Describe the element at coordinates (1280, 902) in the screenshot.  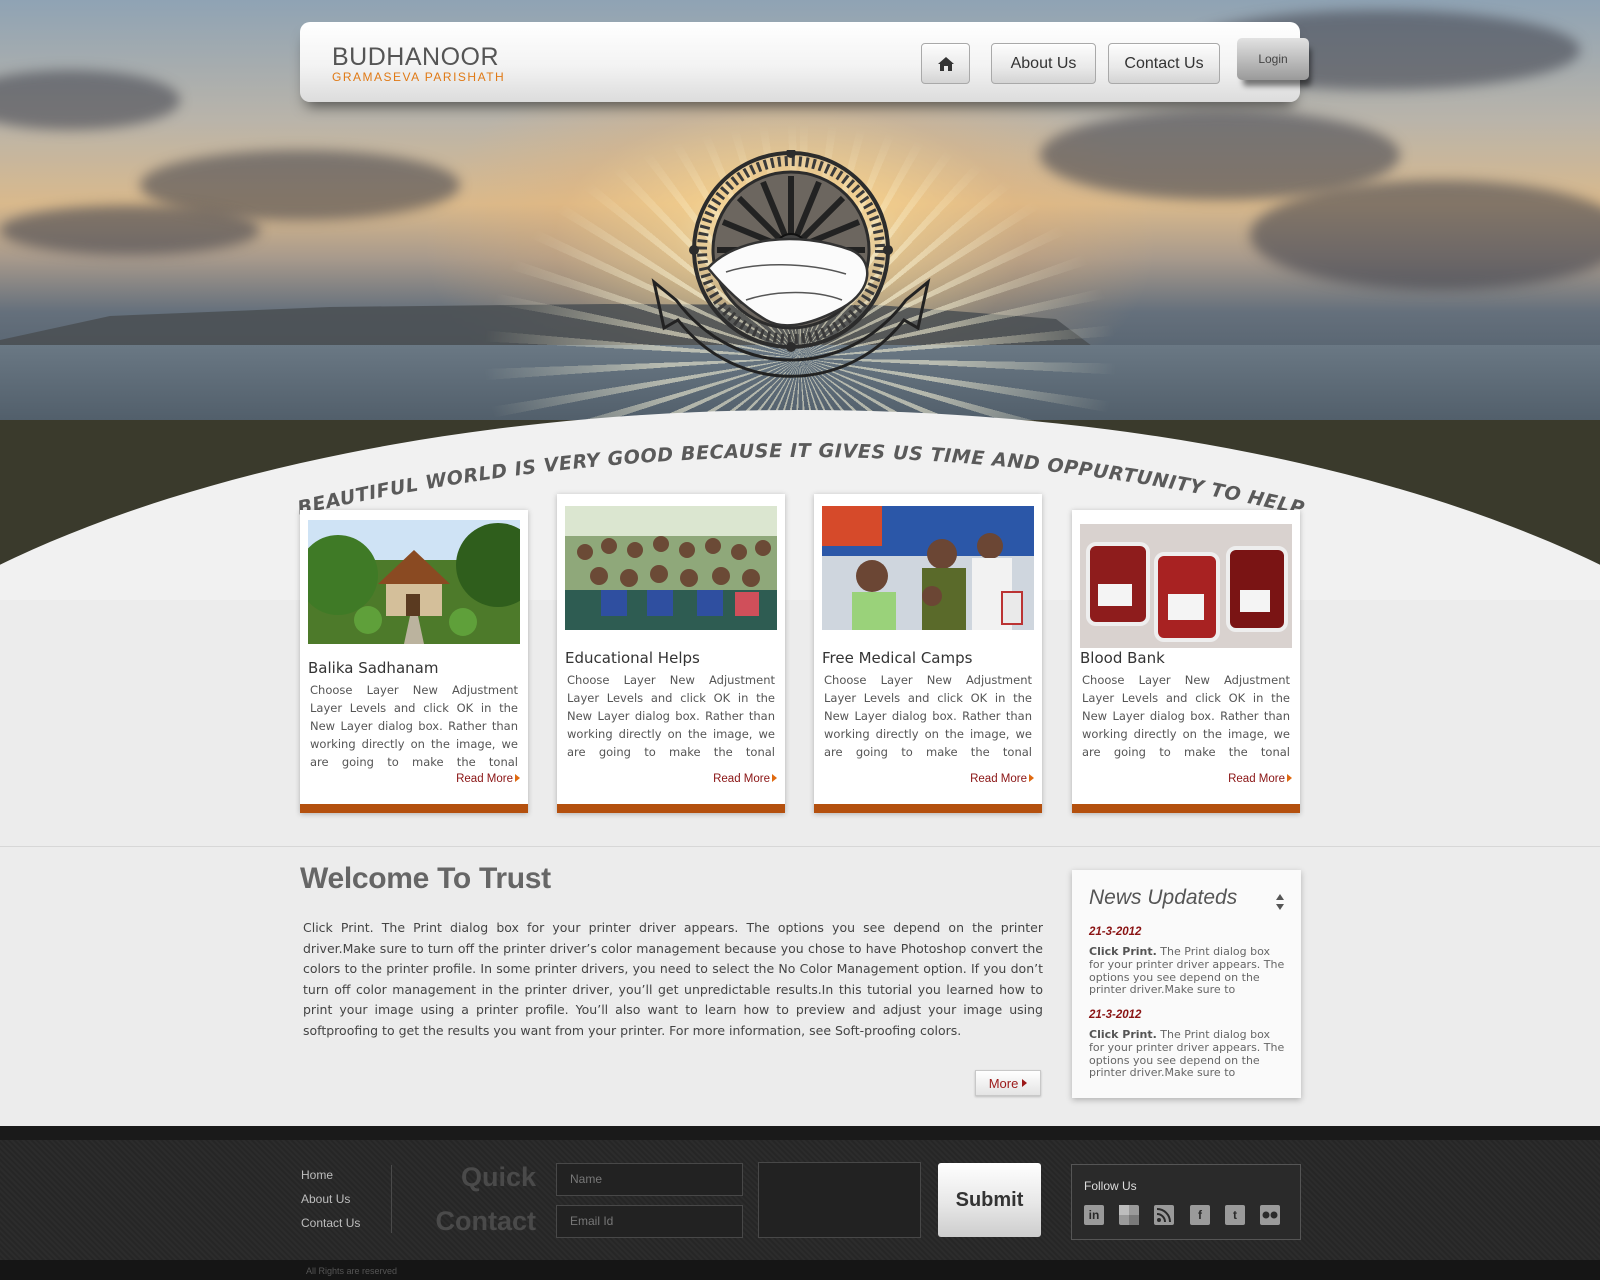
I see `scroll-updown-icon` at that location.